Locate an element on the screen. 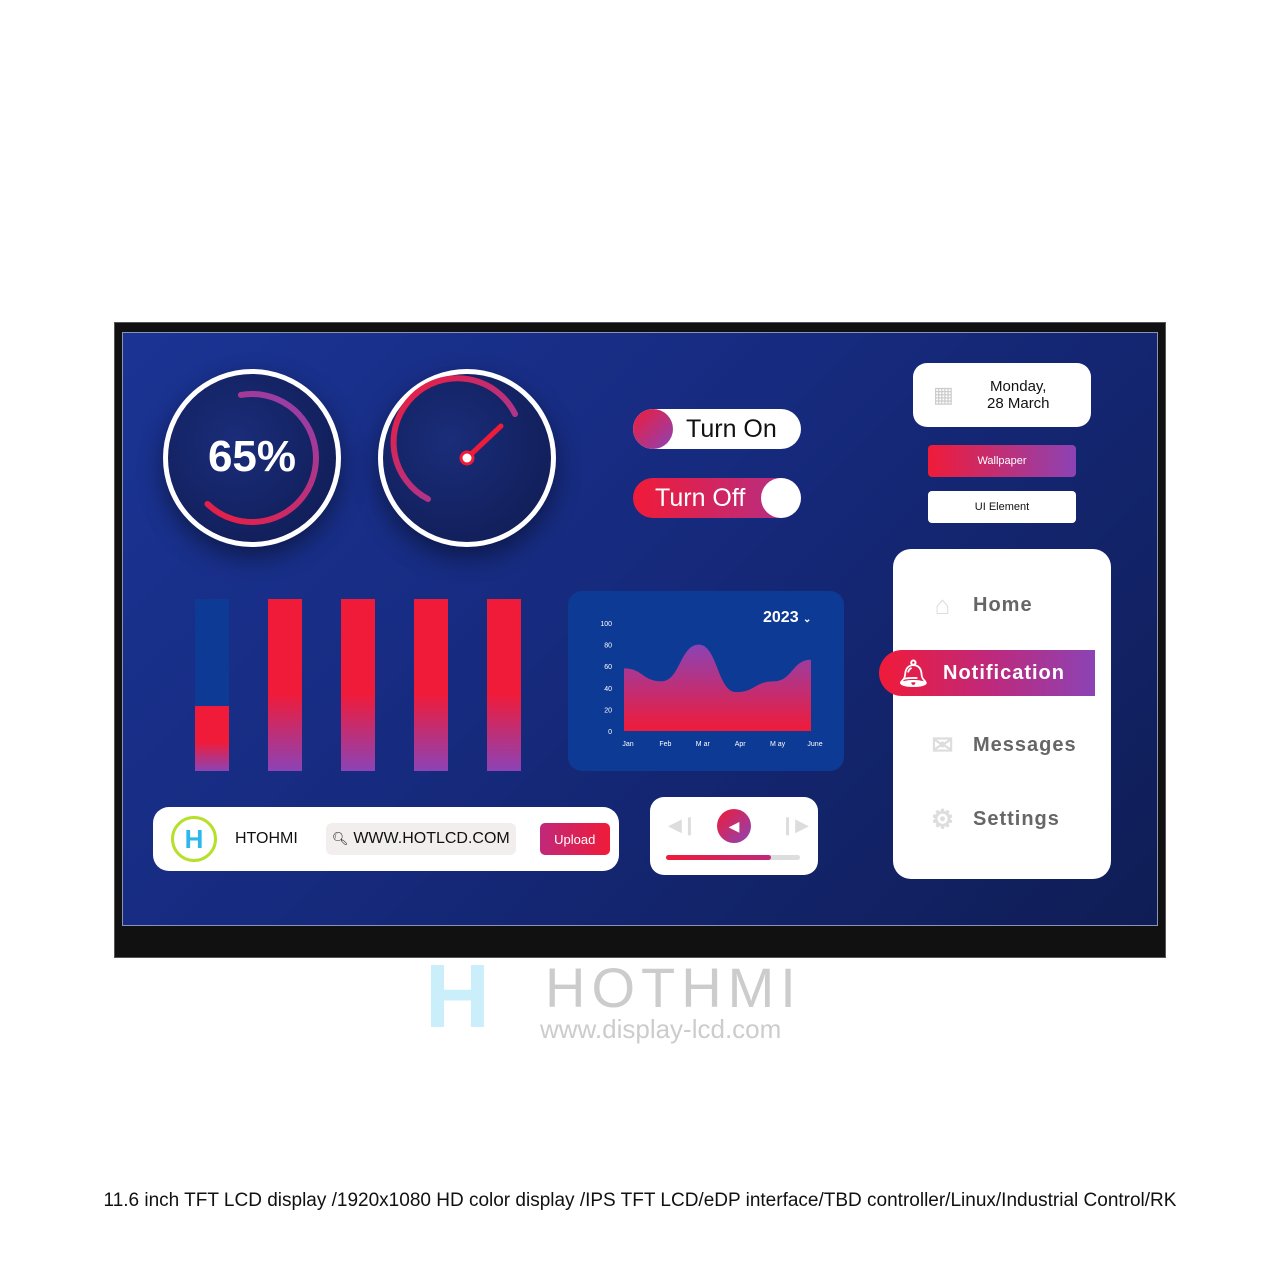 The height and width of the screenshot is (1280, 1280). progress-slider is located at coordinates (733, 857).